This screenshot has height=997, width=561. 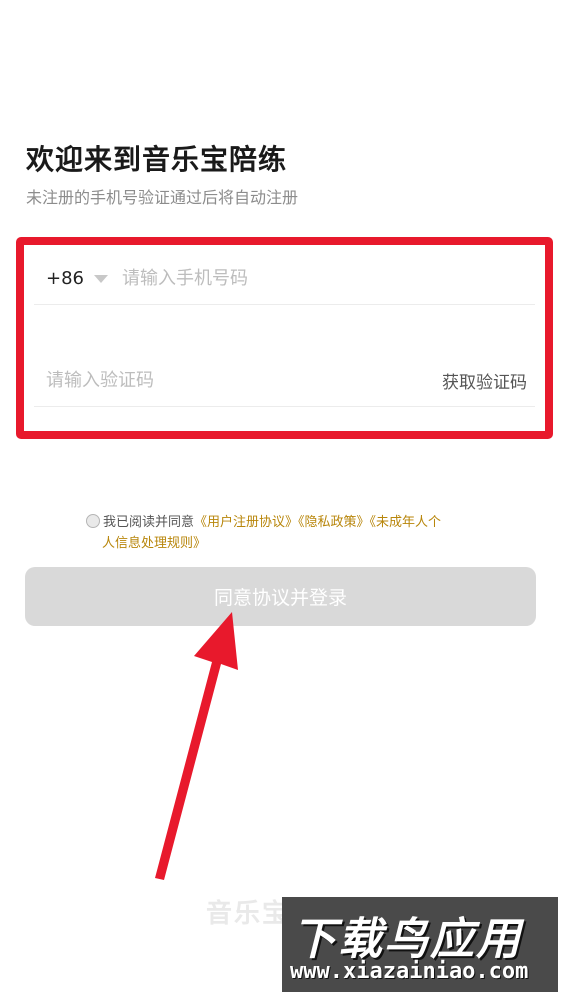 I want to click on minor-info-rules-link: 《未成年人个, so click(x=406, y=522).